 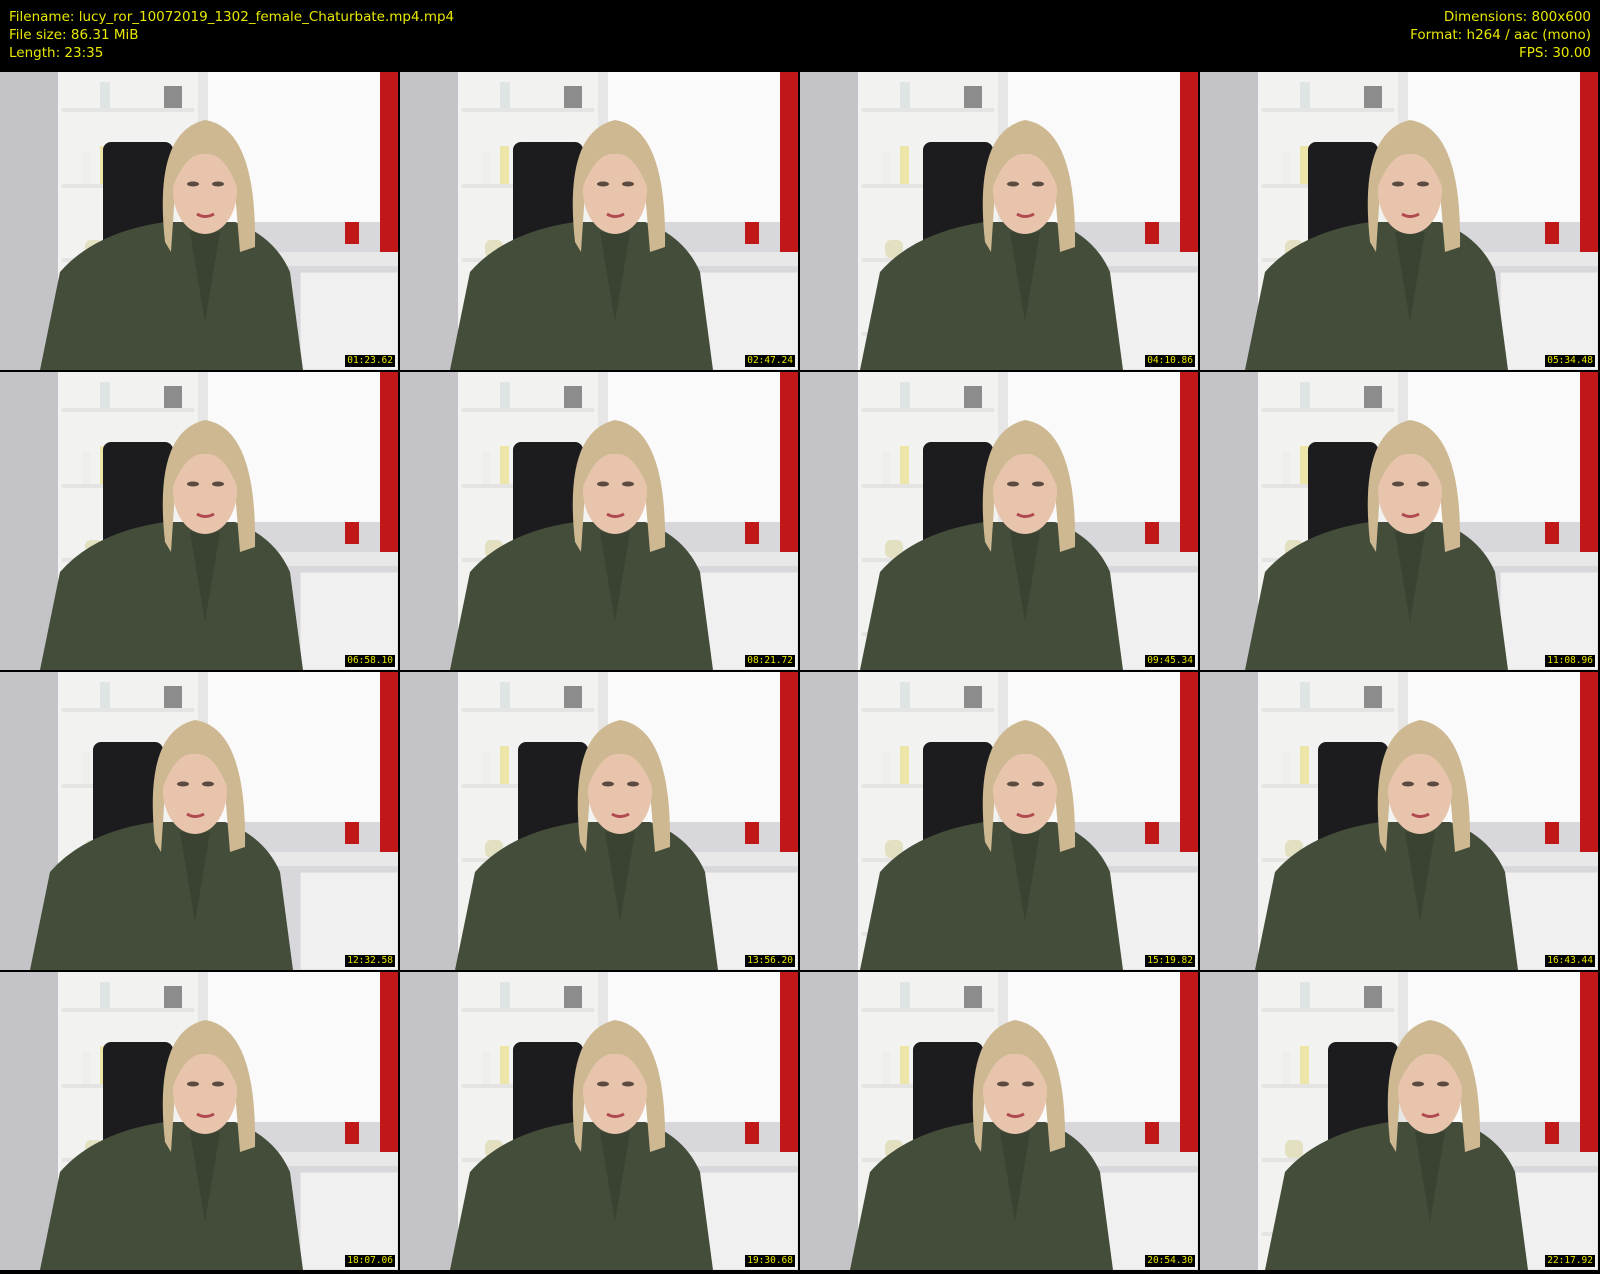 What do you see at coordinates (1570, 1261) in the screenshot?
I see `frame-timestamp: 22:17.92` at bounding box center [1570, 1261].